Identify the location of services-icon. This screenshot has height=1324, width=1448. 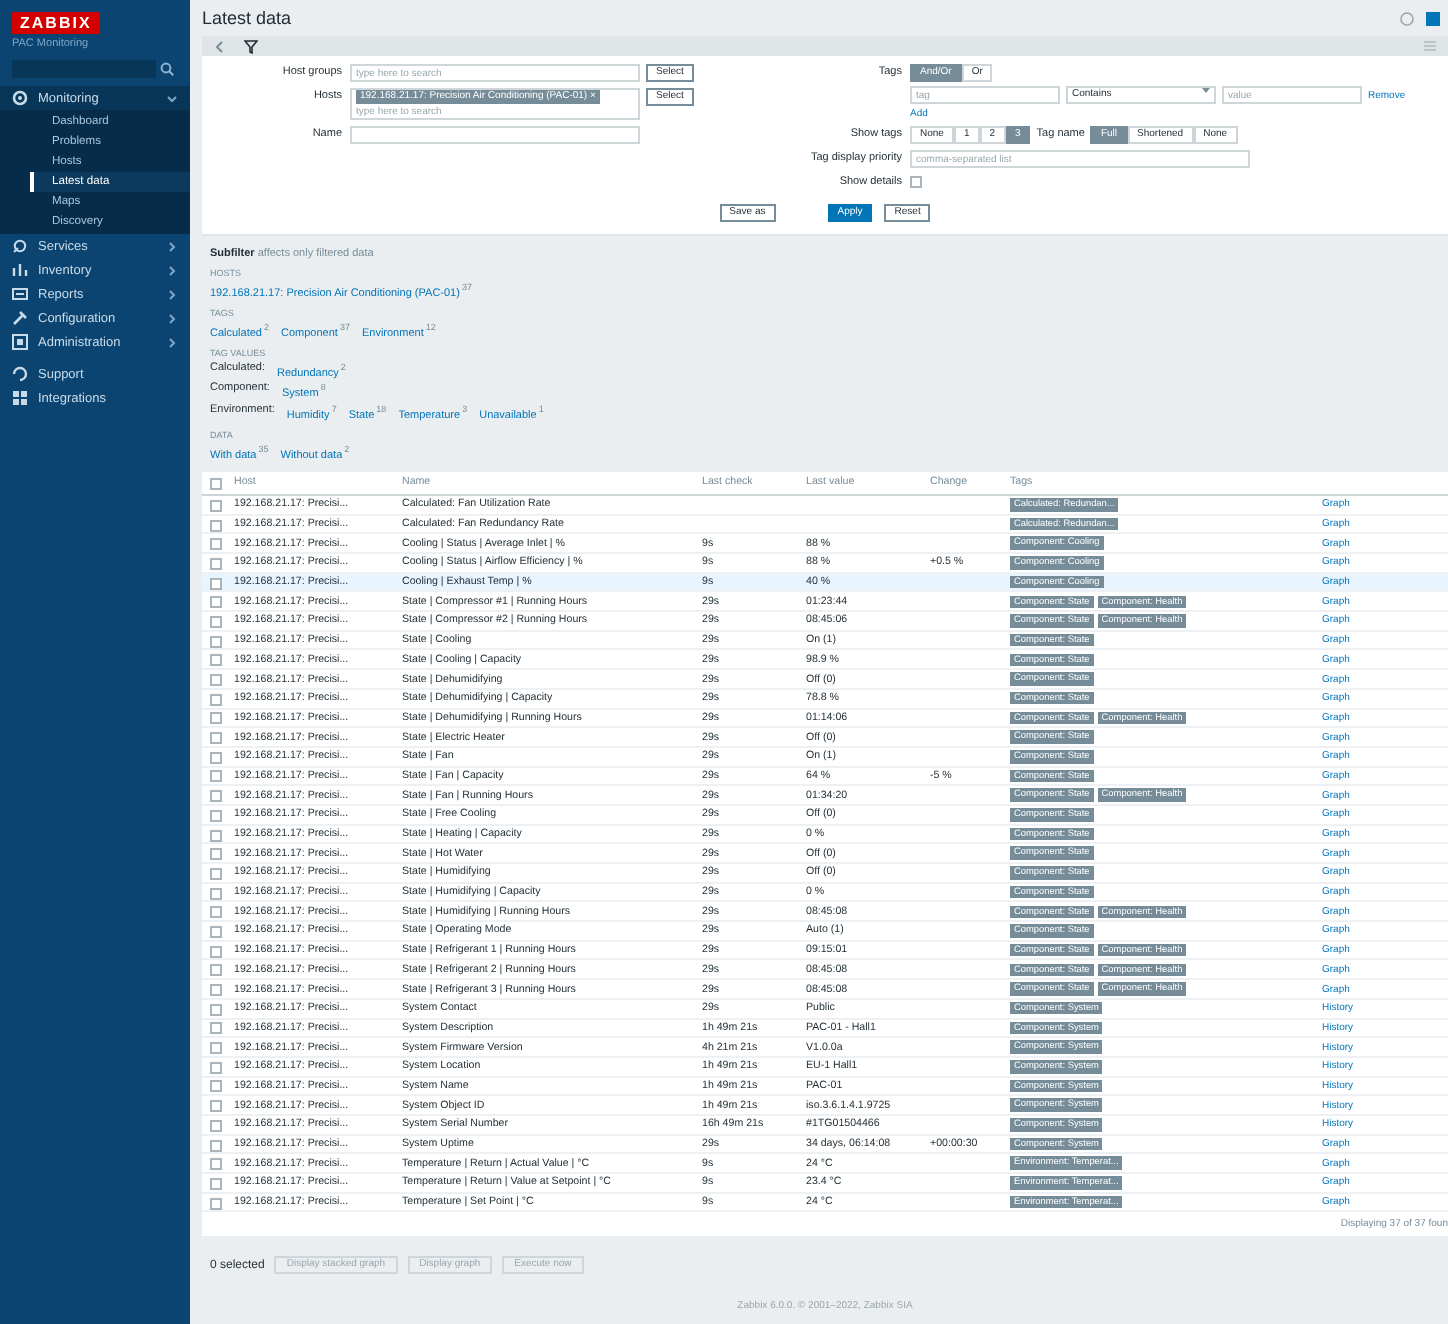
(20, 246).